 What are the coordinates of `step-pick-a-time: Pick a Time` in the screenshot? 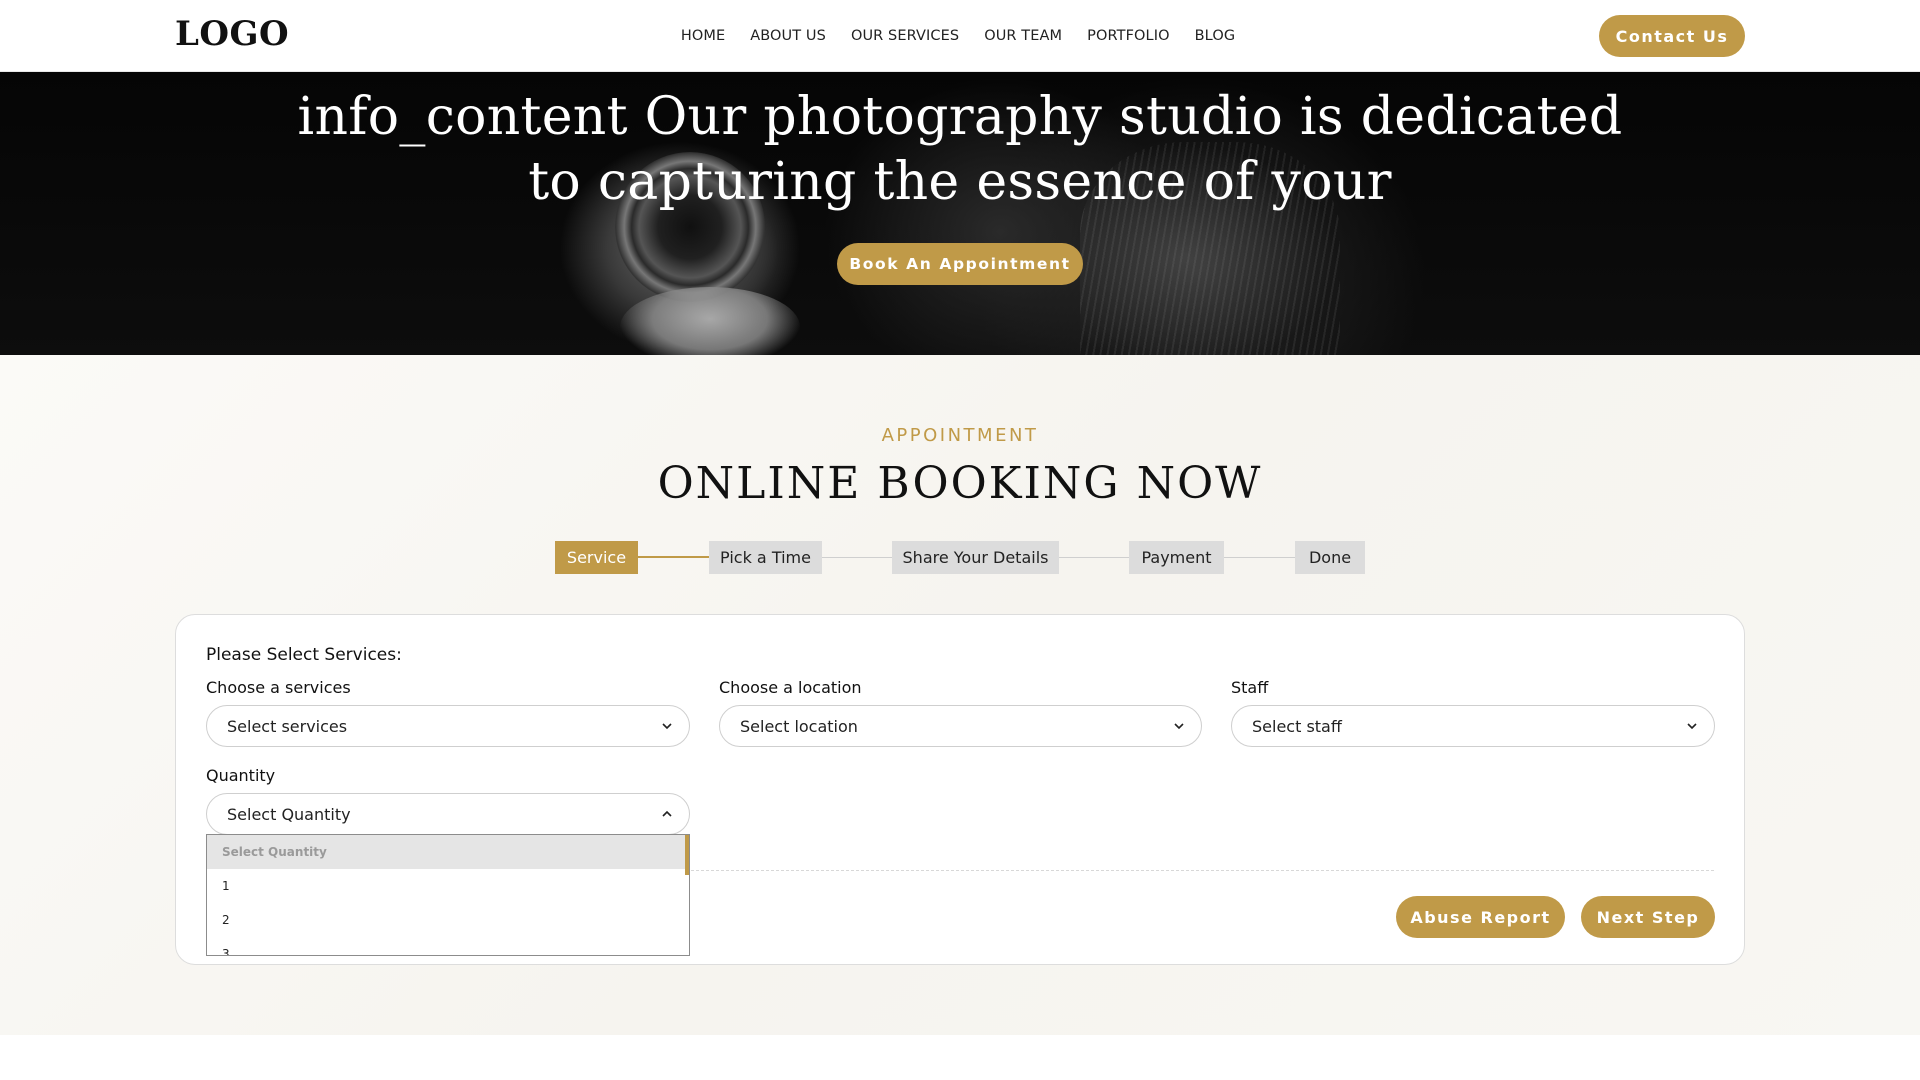 It's located at (765, 557).